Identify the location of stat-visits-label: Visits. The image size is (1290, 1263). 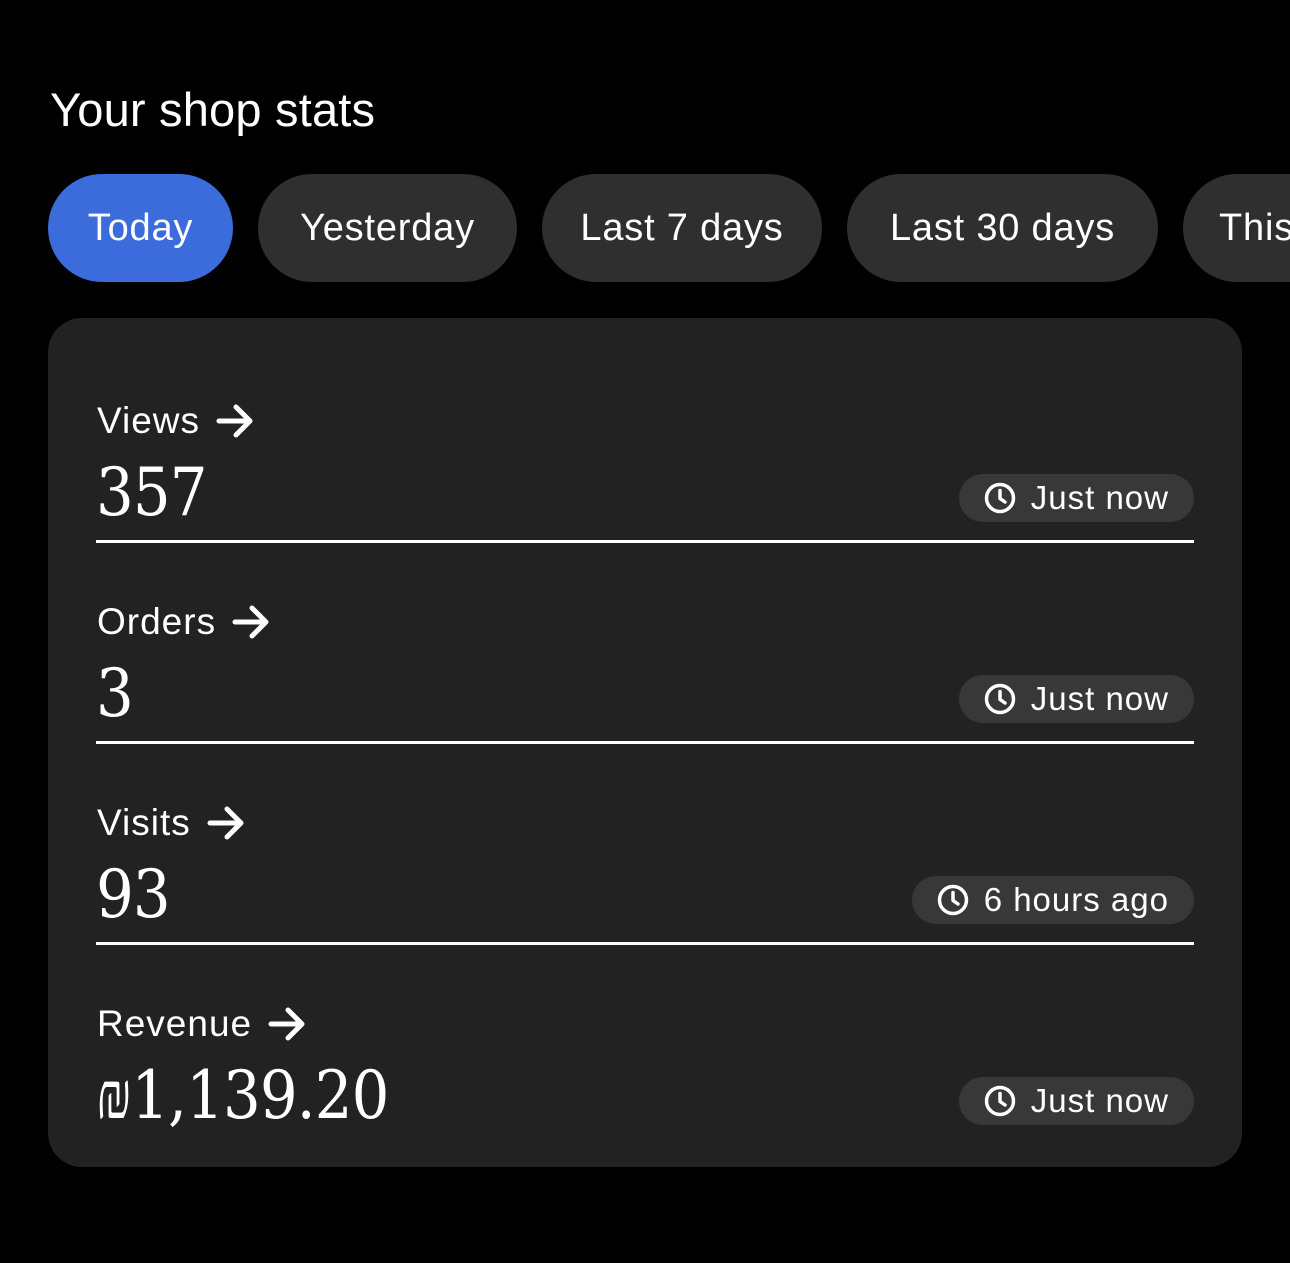
(144, 822).